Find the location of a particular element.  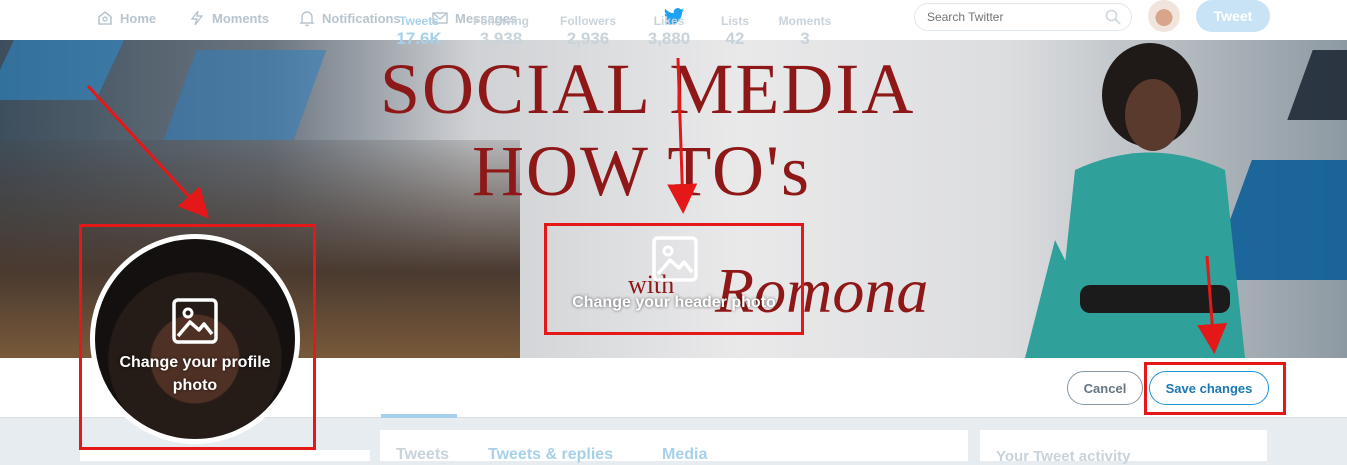

tab-tweets-replies: Tweets & replies is located at coordinates (550, 455).